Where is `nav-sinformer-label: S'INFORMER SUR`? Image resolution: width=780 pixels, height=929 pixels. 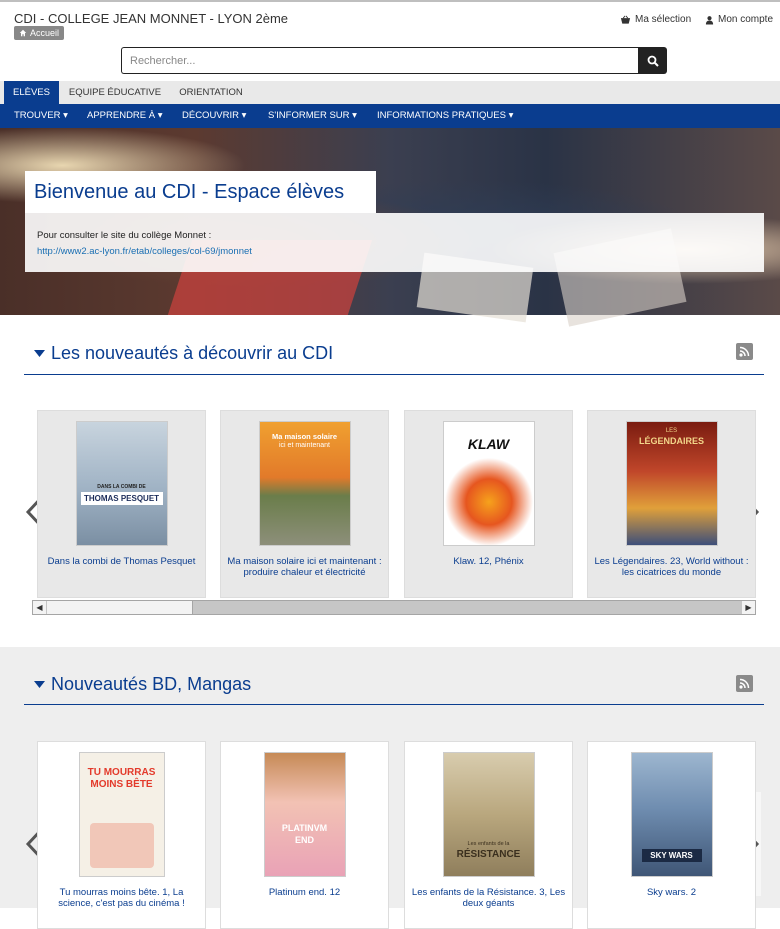
nav-sinformer-label: S'INFORMER SUR is located at coordinates (309, 115).